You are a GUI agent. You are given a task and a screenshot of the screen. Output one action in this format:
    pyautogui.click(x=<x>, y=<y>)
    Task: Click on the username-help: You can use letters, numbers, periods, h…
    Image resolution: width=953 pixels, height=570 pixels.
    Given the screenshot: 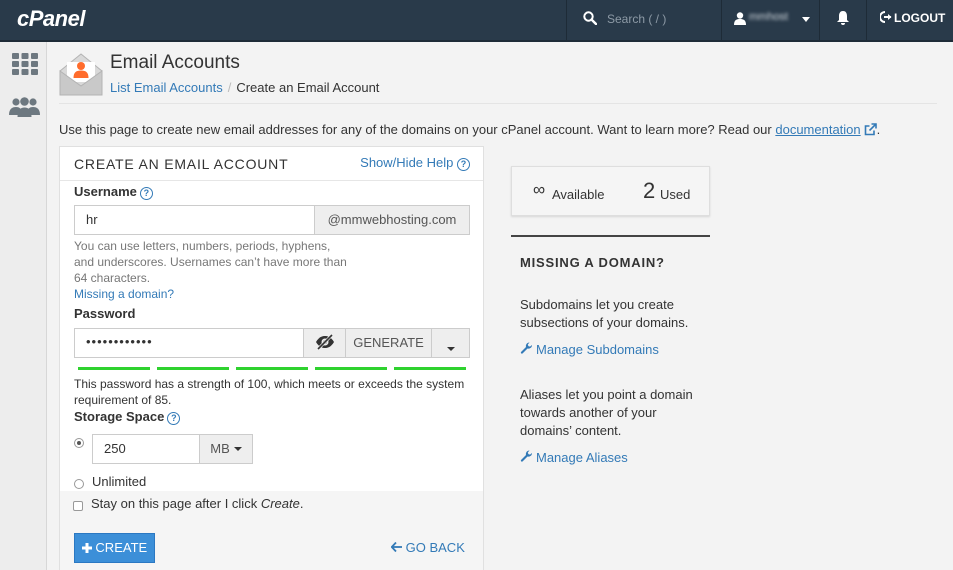 What is the action you would take?
    pyautogui.click(x=210, y=262)
    